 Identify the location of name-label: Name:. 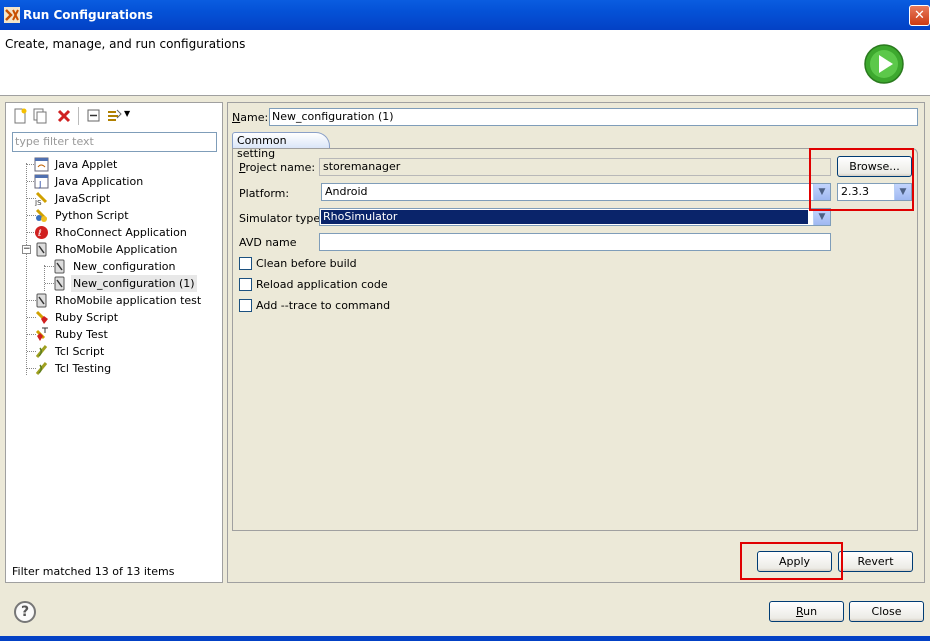
(250, 117).